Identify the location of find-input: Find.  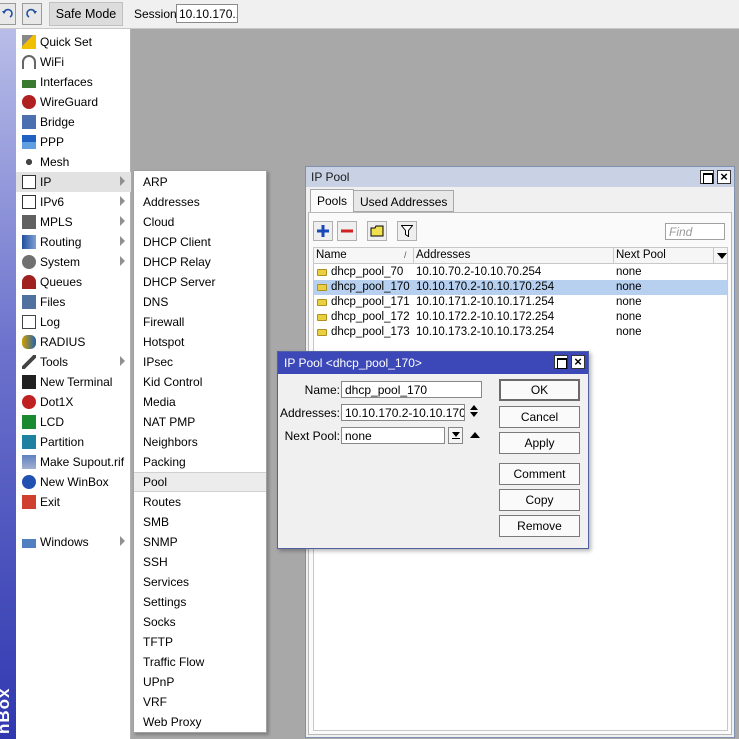
(695, 231).